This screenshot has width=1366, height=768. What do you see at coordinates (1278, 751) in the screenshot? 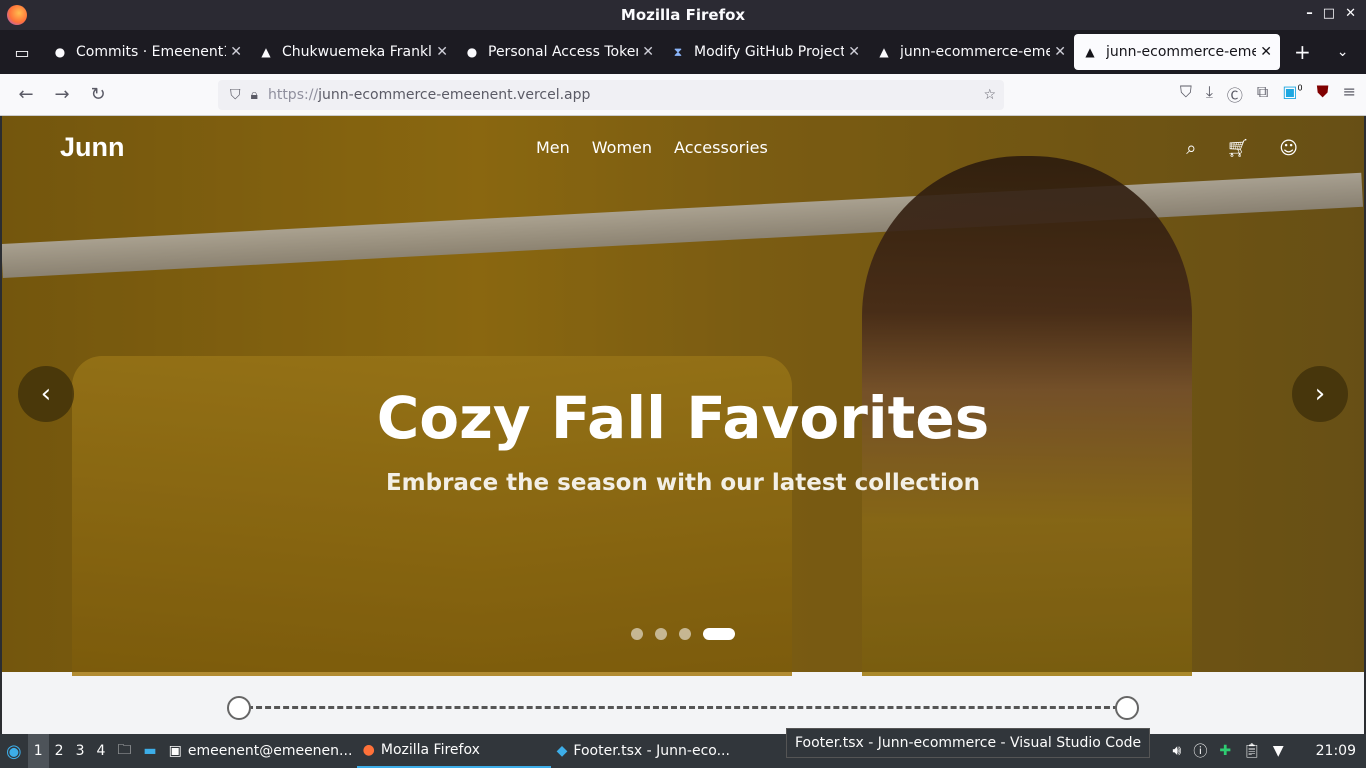
I see `network-icon: ▼` at bounding box center [1278, 751].